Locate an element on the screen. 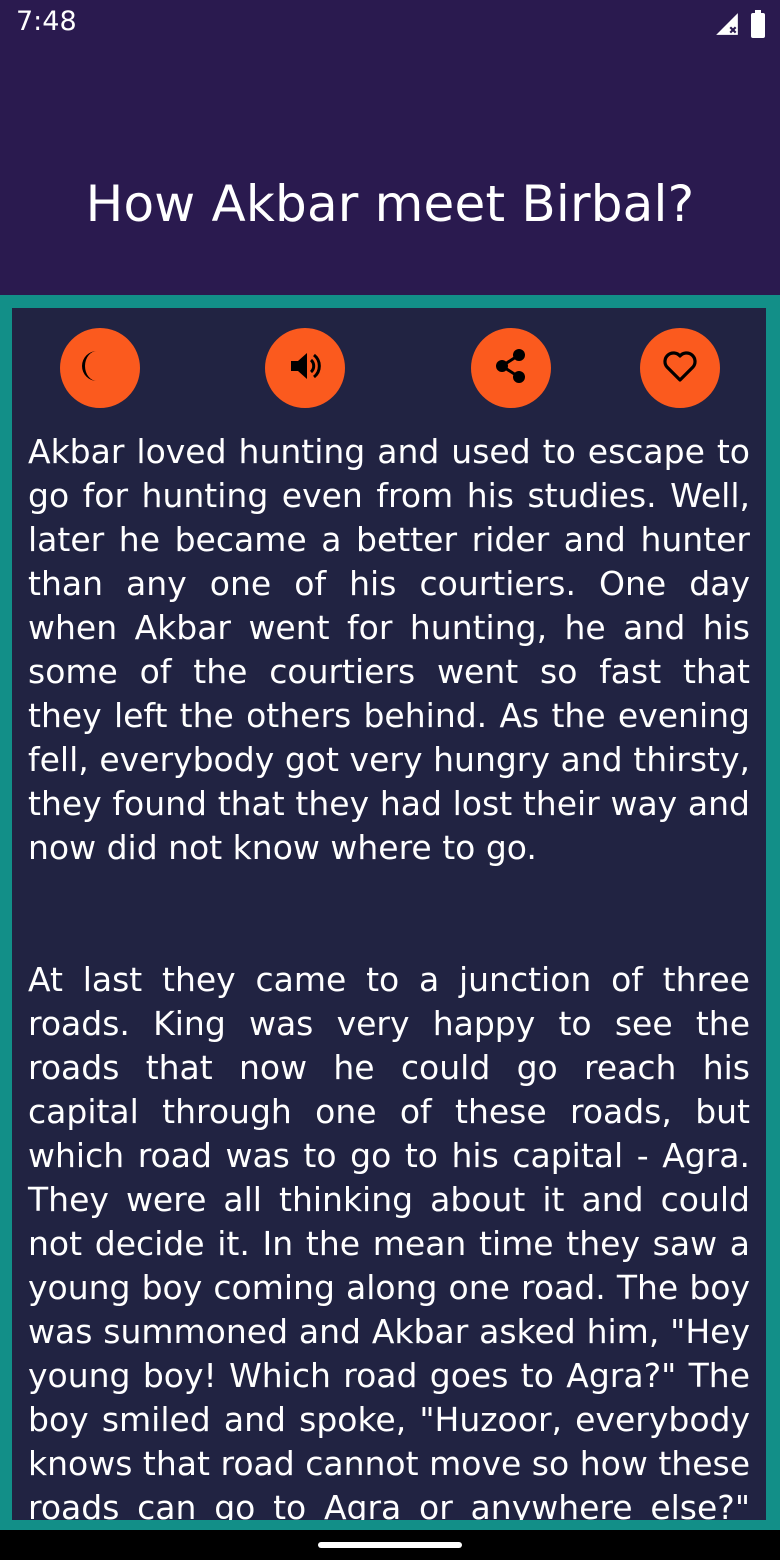 The width and height of the screenshot is (780, 1560). speaker-icon is located at coordinates (305, 368).